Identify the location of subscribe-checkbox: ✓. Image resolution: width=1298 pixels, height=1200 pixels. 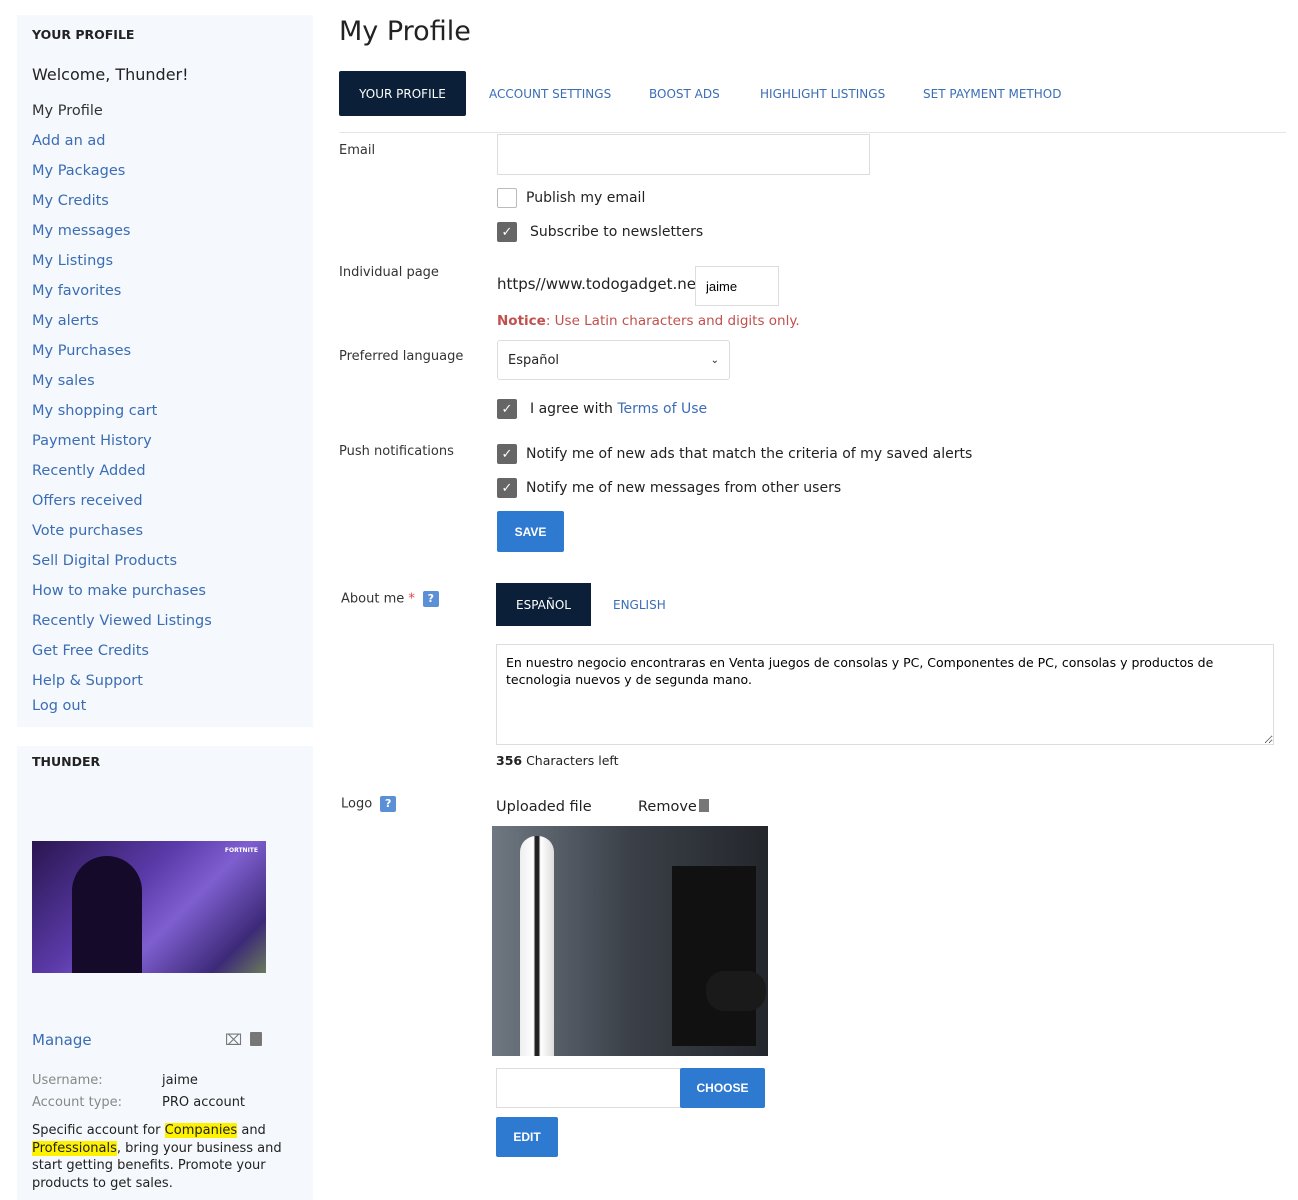
(507, 232).